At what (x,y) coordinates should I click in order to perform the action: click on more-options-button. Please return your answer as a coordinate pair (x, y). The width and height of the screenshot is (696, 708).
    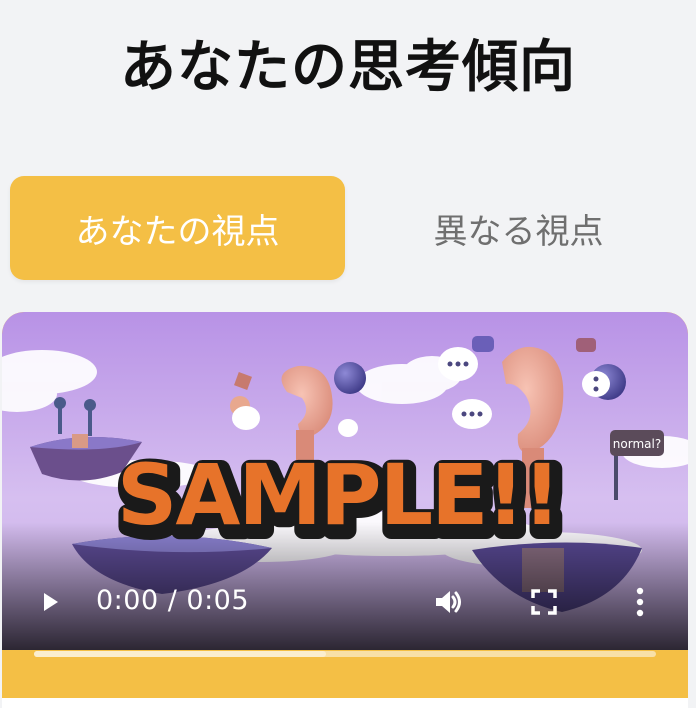
    Looking at the image, I should click on (640, 602).